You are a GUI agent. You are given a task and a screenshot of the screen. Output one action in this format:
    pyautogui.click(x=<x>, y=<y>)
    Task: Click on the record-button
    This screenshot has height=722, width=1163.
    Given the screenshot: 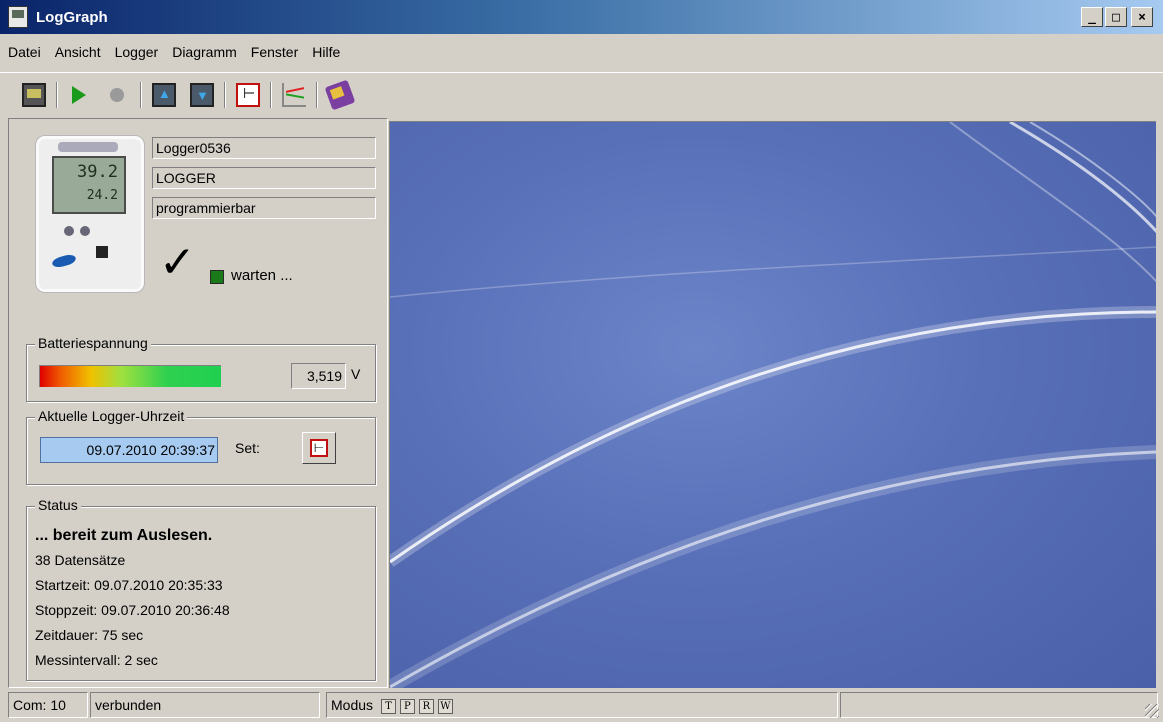 What is the action you would take?
    pyautogui.click(x=118, y=95)
    